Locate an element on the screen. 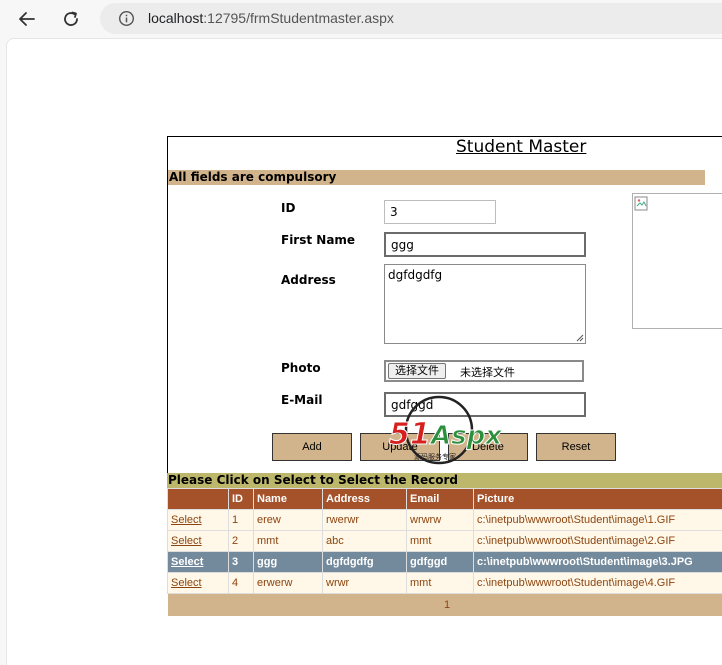 This screenshot has height=665, width=722. address-textarea: dgfdgdfg is located at coordinates (485, 304).